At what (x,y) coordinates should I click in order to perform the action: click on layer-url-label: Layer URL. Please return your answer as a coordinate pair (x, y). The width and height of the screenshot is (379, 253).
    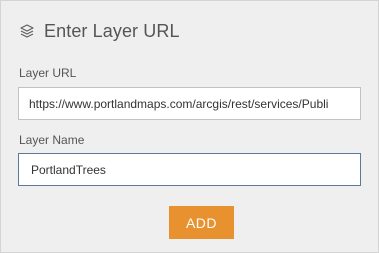
    Looking at the image, I should click on (48, 73).